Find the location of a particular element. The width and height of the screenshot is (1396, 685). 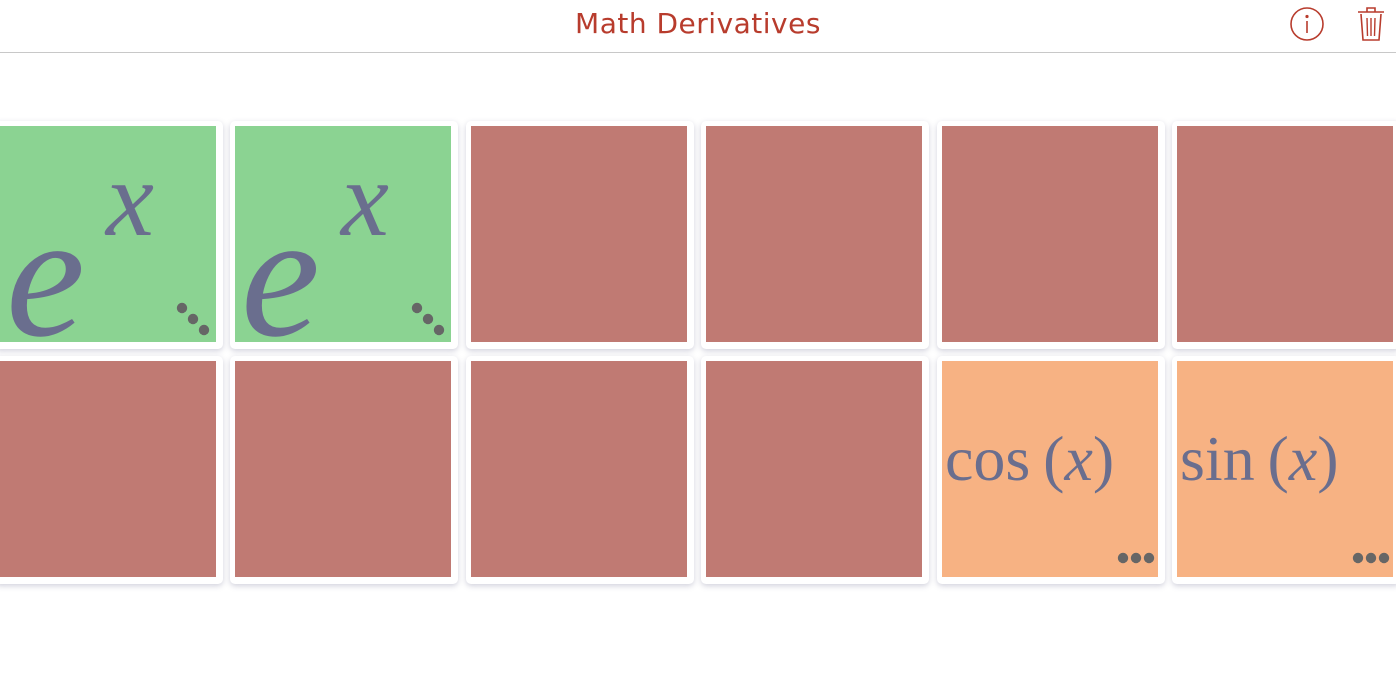

card-r2-c4 is located at coordinates (815, 470).